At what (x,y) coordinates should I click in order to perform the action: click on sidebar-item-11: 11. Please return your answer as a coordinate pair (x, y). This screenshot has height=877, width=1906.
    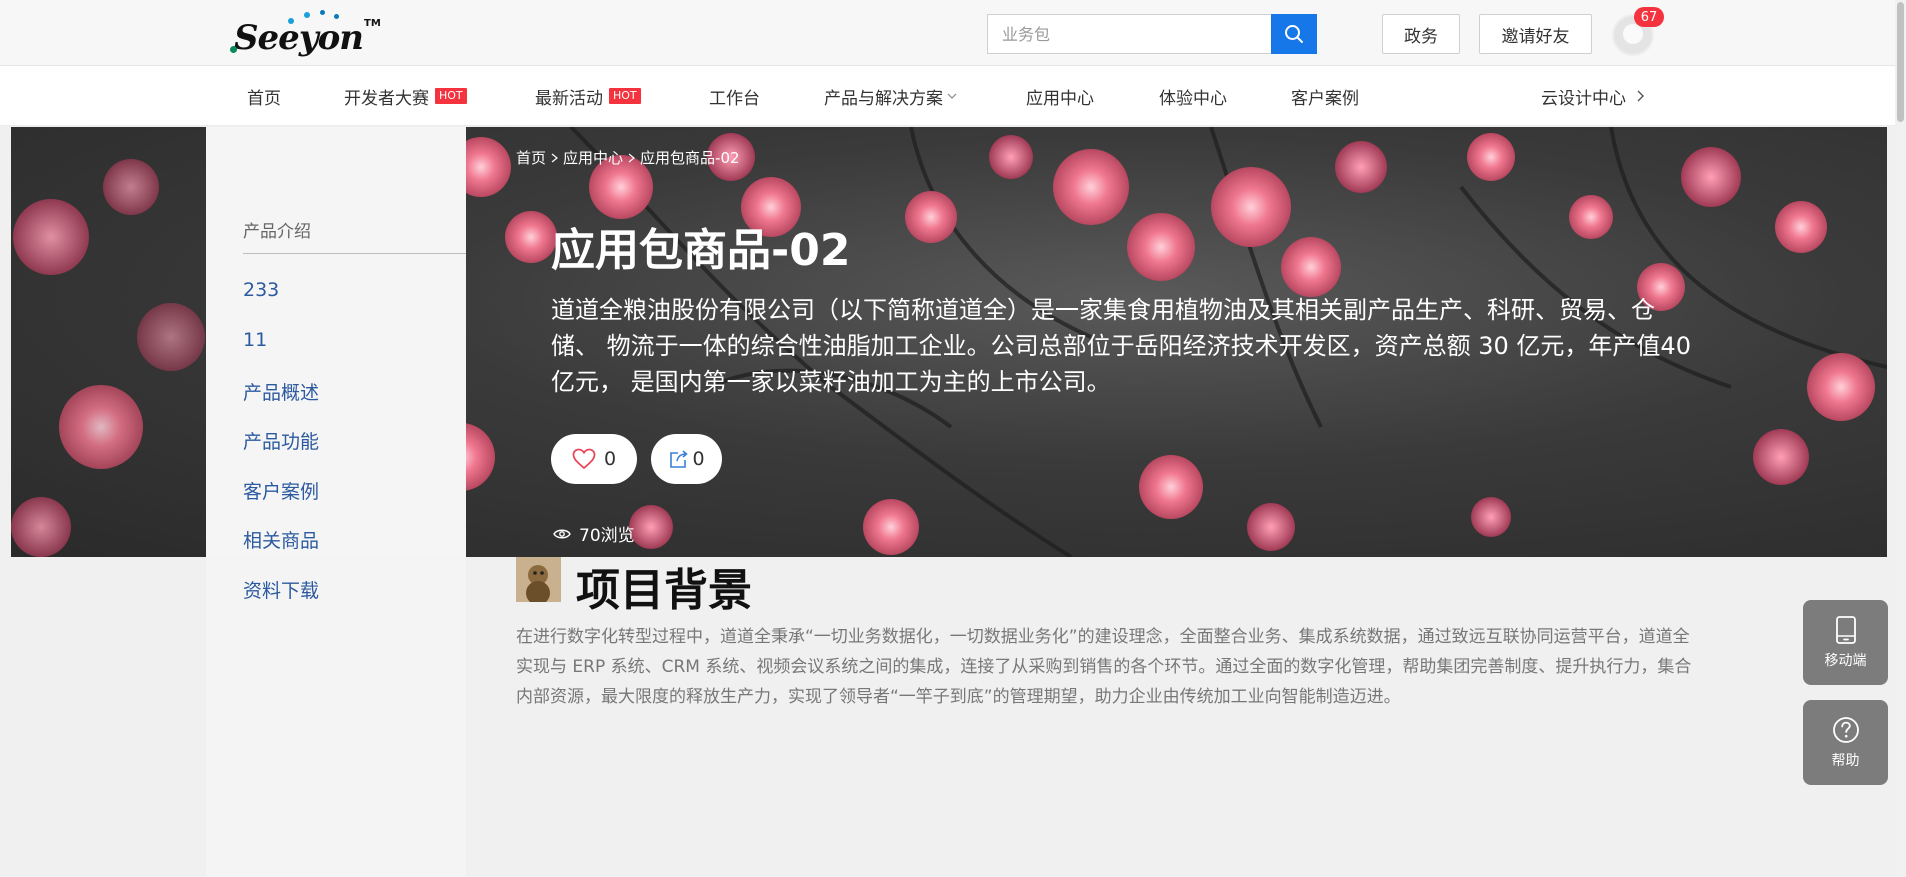
    Looking at the image, I should click on (255, 340).